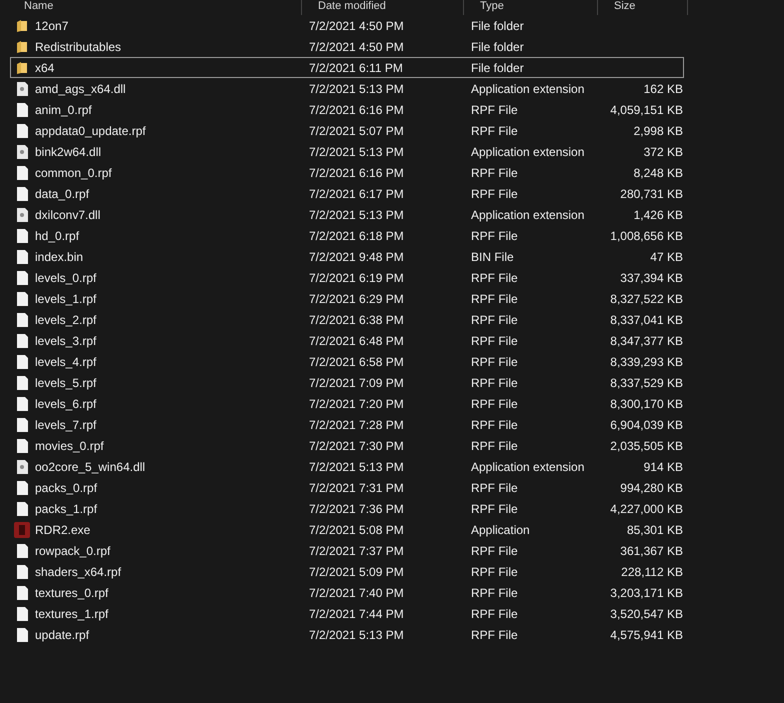  What do you see at coordinates (658, 215) in the screenshot?
I see `file-size: 1,426 KB` at bounding box center [658, 215].